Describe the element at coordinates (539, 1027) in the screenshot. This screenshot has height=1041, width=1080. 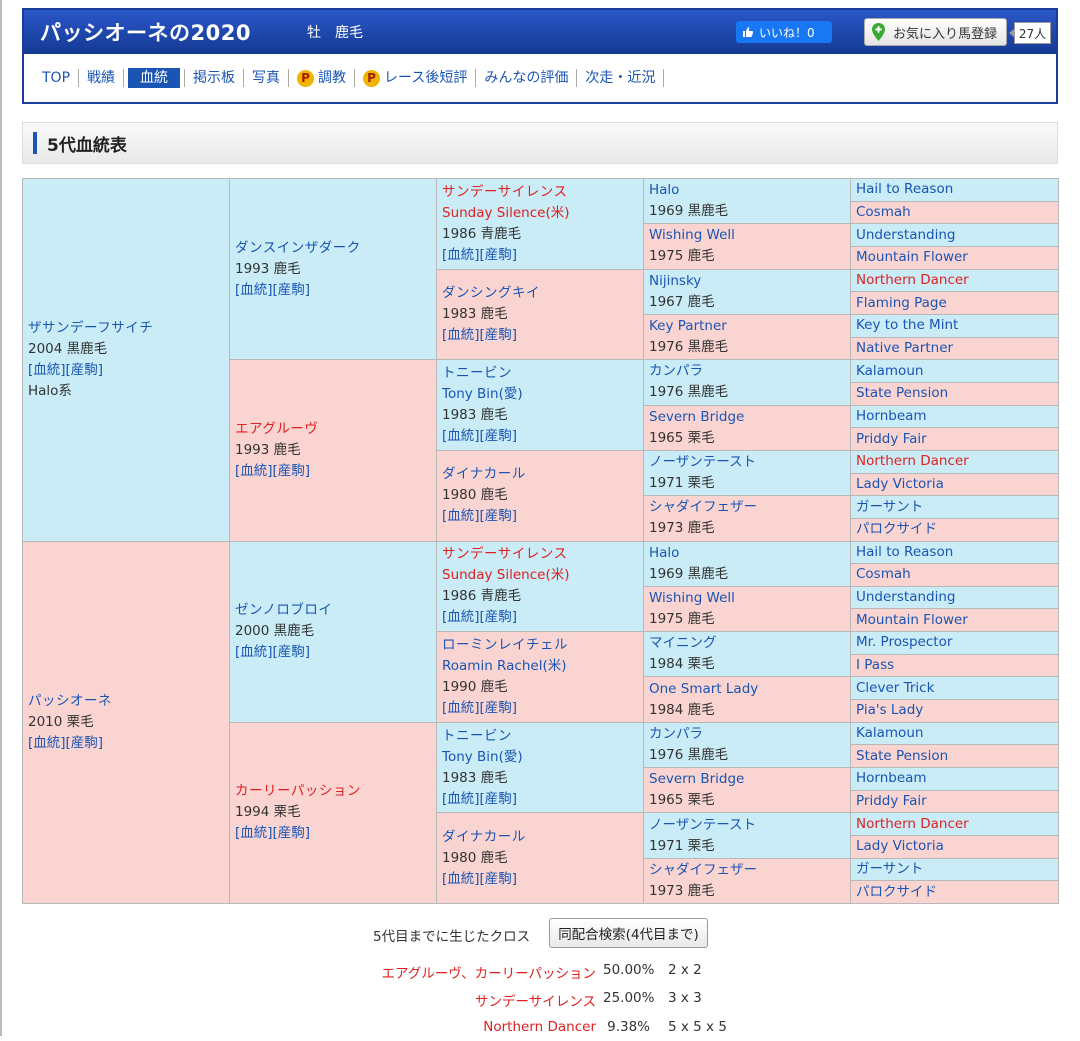
I see `cross-name: Northern Dancer` at that location.